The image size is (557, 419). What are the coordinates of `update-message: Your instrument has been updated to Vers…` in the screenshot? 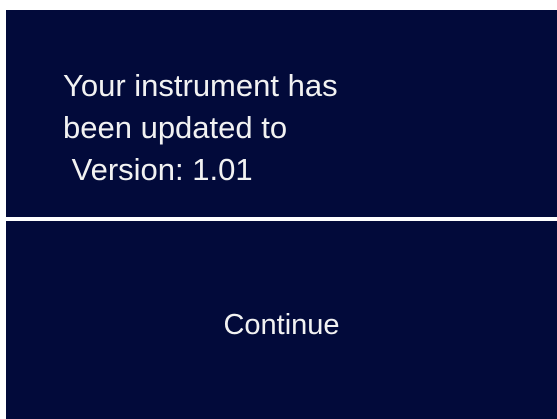 It's located at (200, 128).